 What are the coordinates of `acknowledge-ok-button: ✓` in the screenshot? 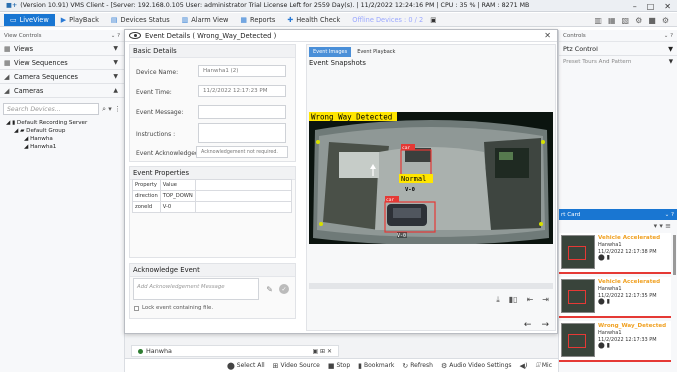 It's located at (284, 289).